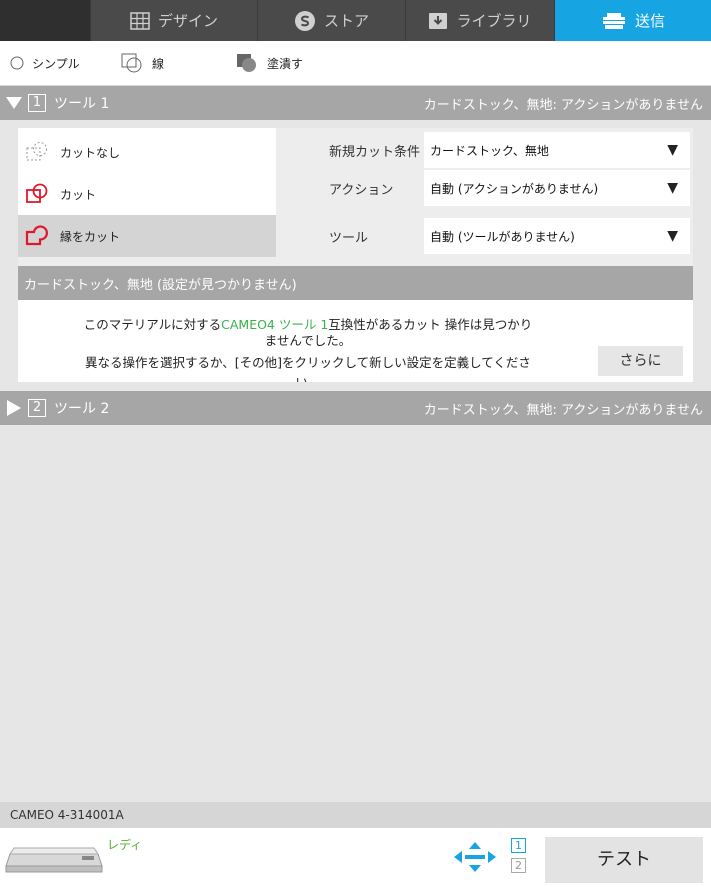 The image size is (711, 887). What do you see at coordinates (308, 377) in the screenshot?
I see `warning-line-4: い。` at bounding box center [308, 377].